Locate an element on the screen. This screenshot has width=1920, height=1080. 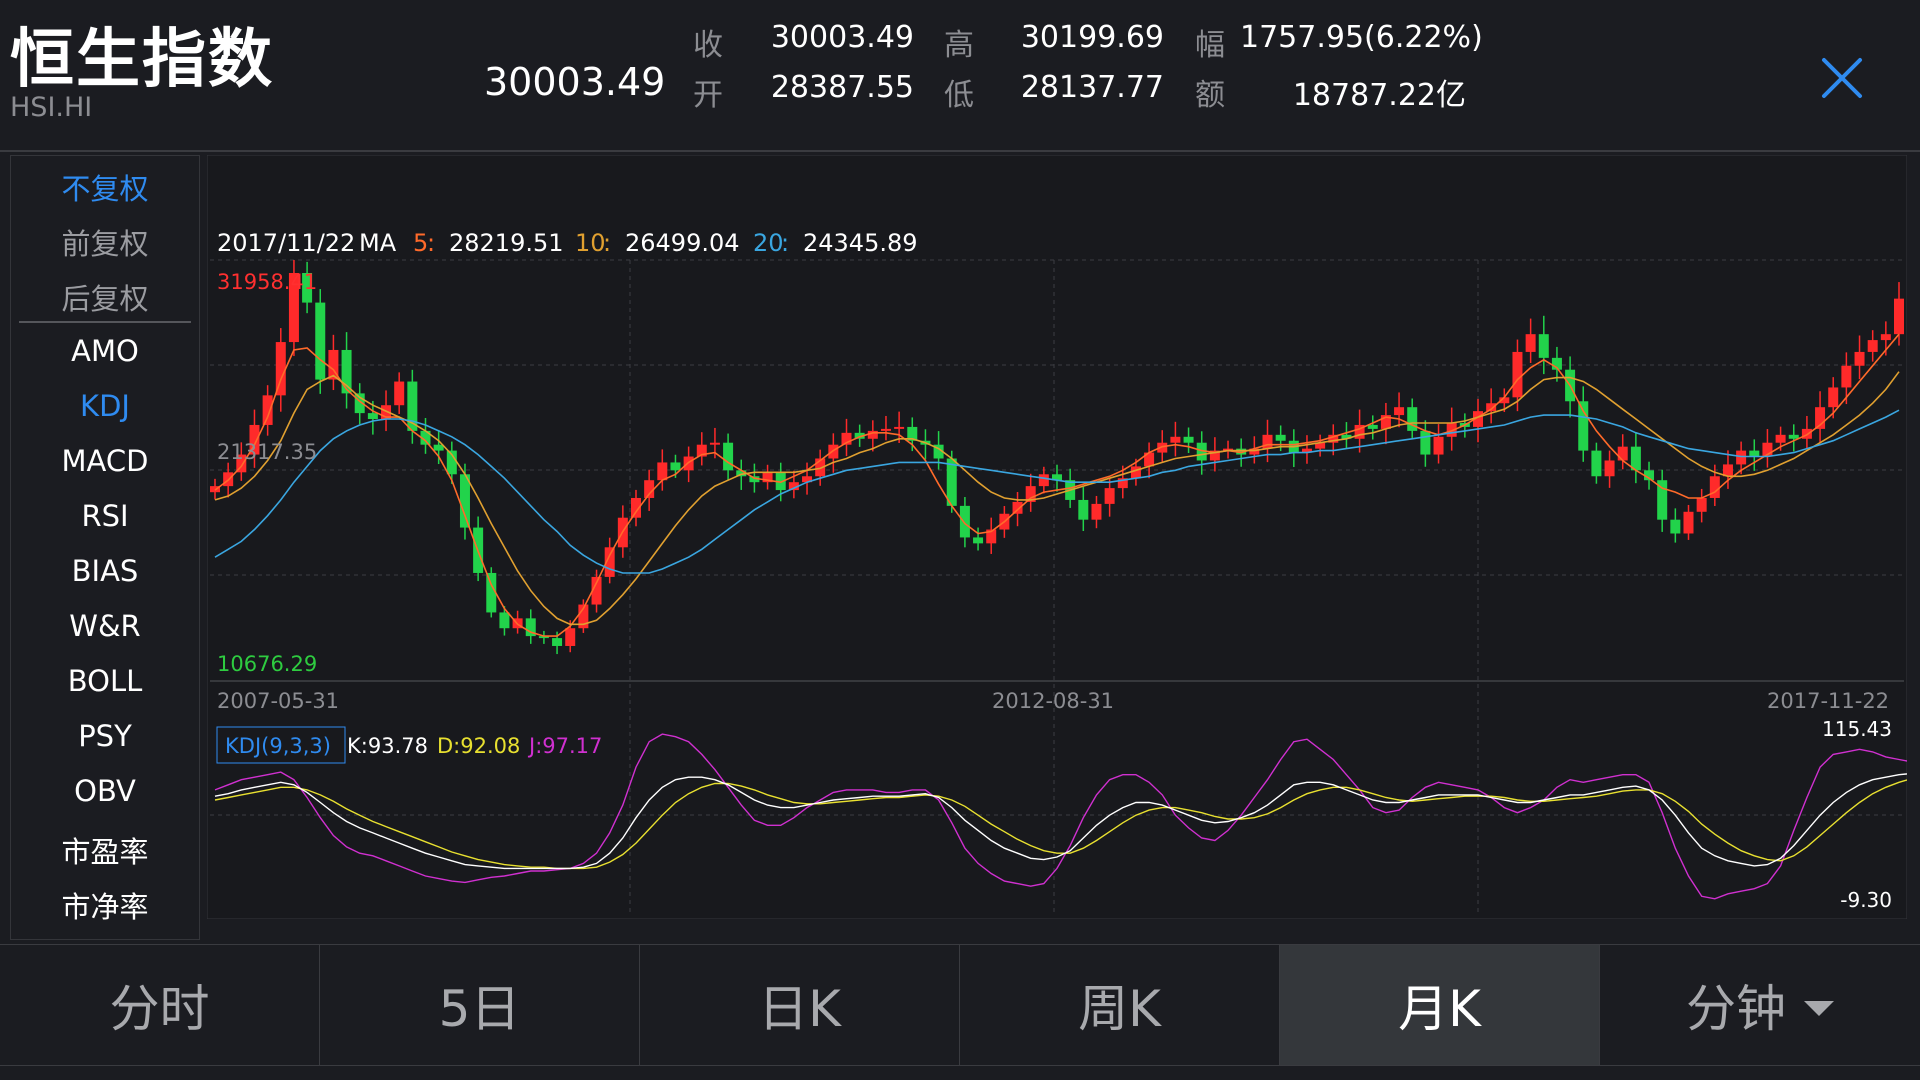
menu-item-wr: W&R is located at coordinates (105, 626).